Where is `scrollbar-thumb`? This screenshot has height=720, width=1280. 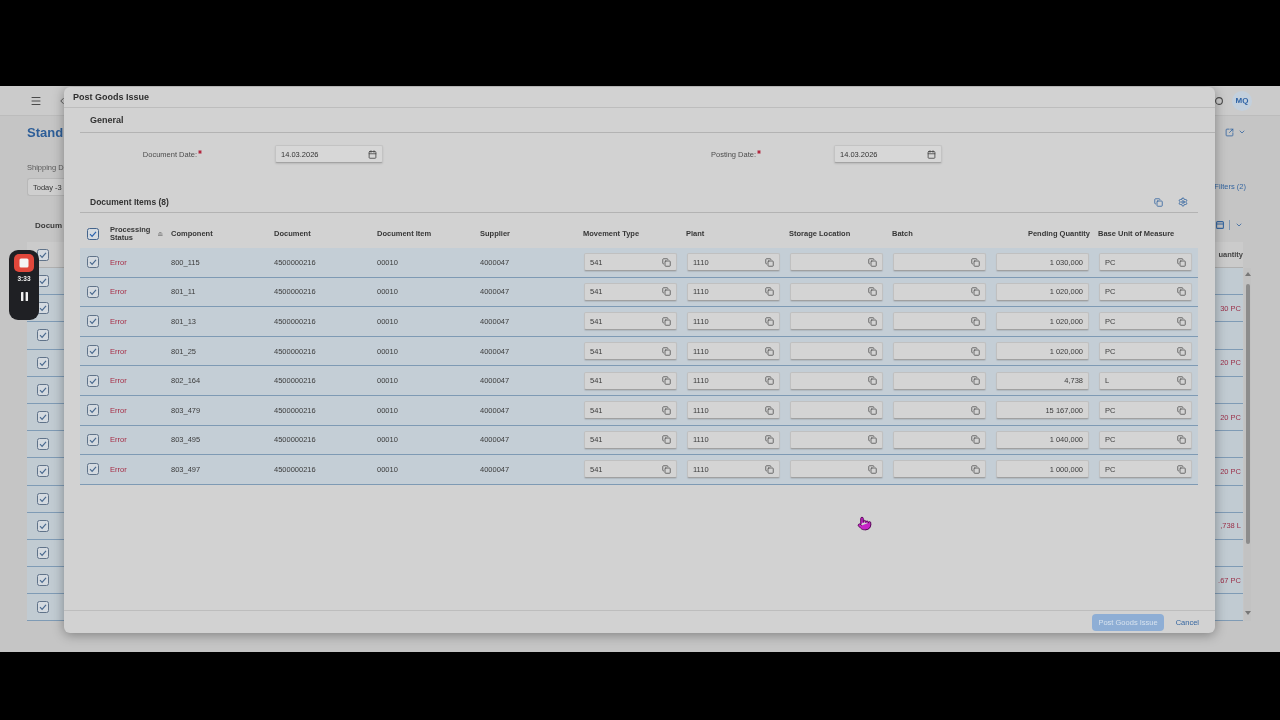
scrollbar-thumb is located at coordinates (1247, 414).